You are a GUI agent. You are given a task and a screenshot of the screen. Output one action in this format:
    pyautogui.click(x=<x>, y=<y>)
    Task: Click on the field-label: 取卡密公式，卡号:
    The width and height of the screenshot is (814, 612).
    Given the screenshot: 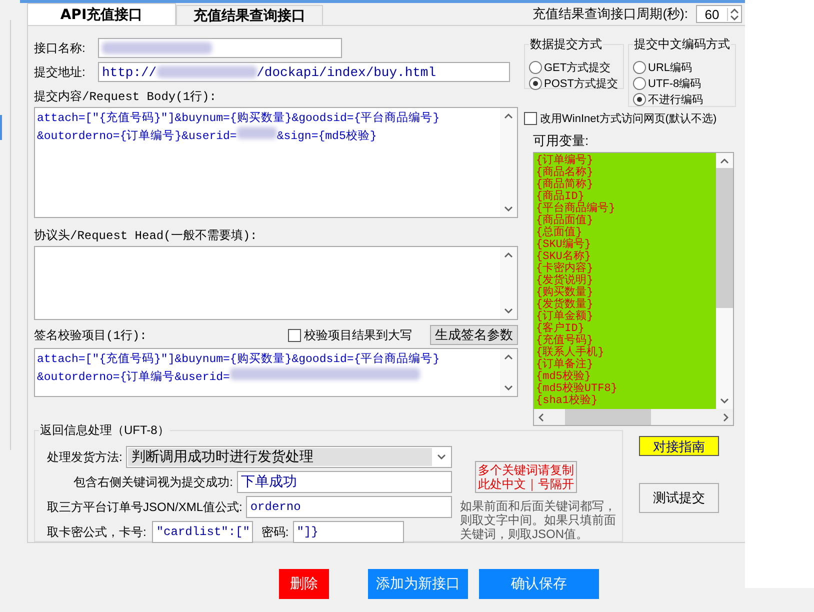 What is the action you would take?
    pyautogui.click(x=96, y=532)
    